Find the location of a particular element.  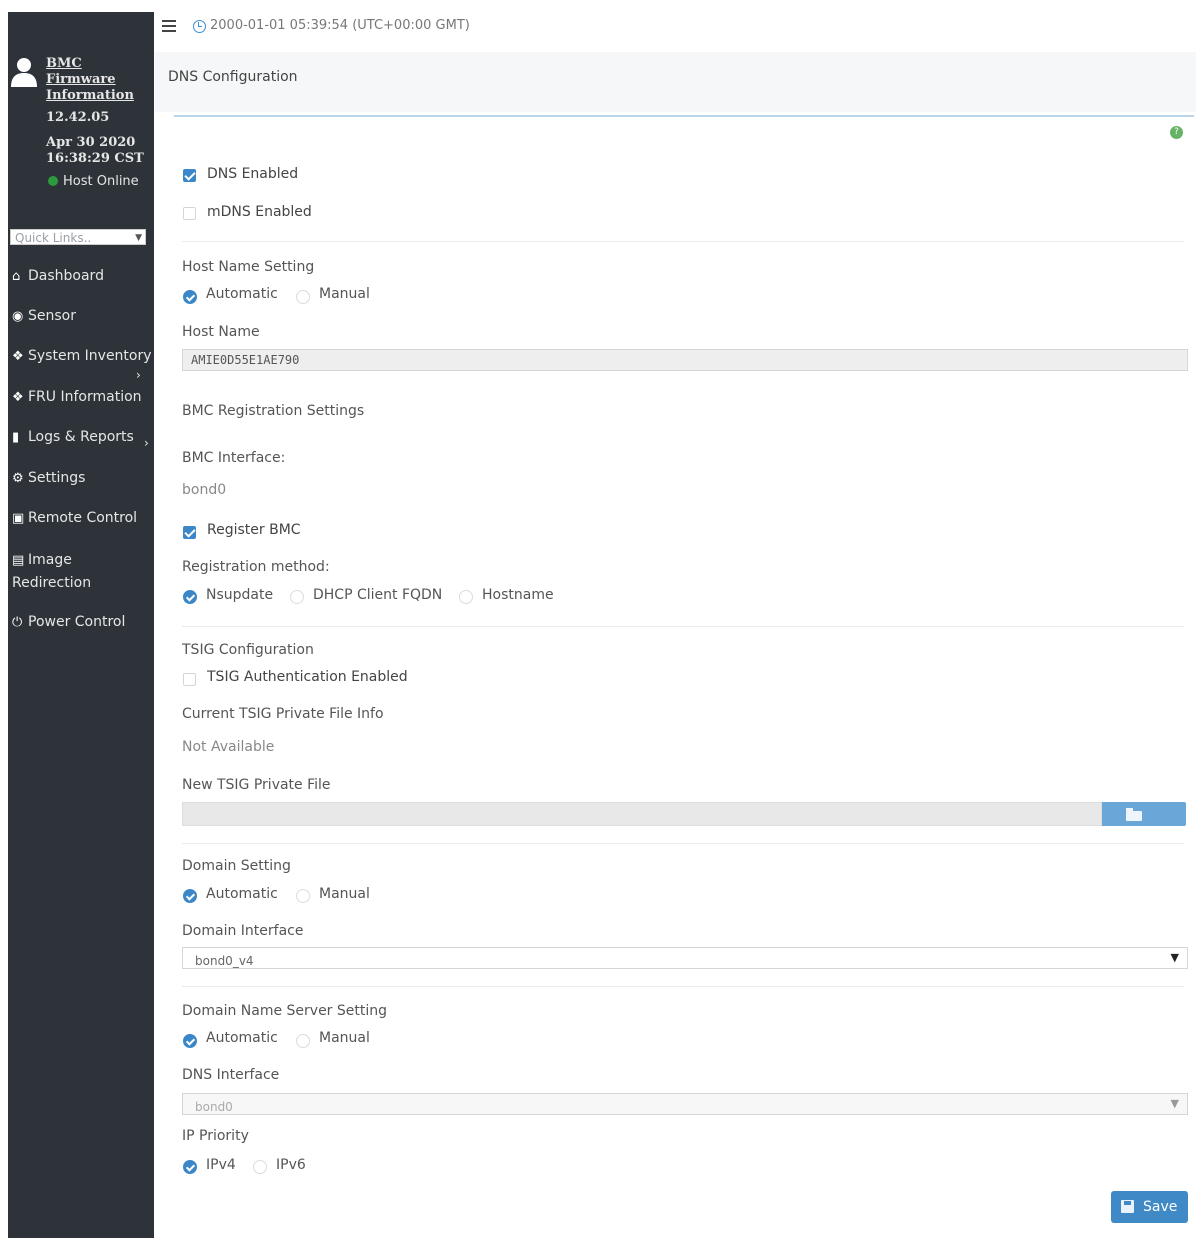

current-tsig-value: Not Available is located at coordinates (228, 747).